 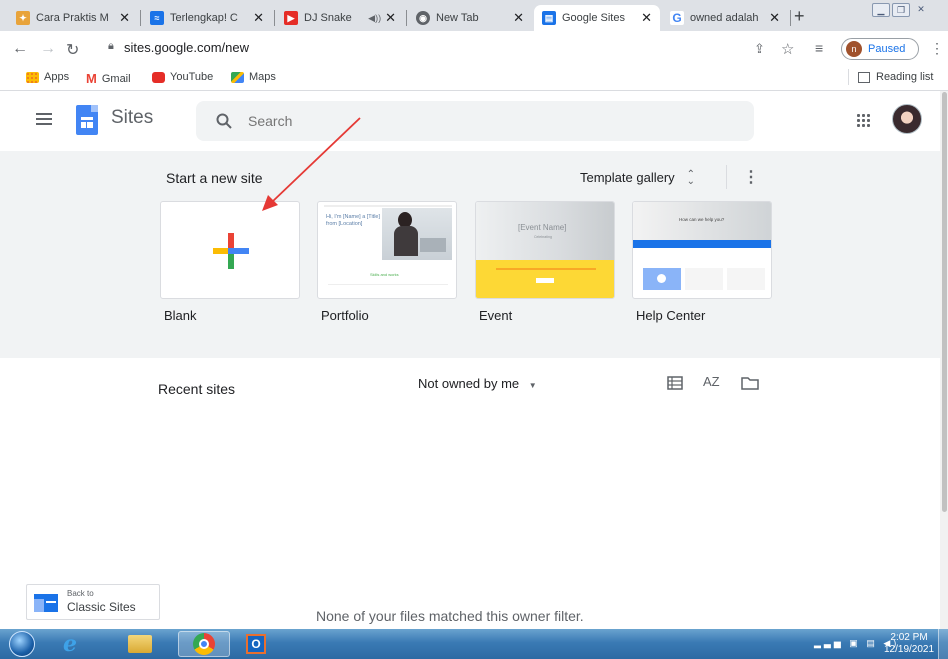 I want to click on tab-favicon-icon: ≈, so click(x=157, y=18).